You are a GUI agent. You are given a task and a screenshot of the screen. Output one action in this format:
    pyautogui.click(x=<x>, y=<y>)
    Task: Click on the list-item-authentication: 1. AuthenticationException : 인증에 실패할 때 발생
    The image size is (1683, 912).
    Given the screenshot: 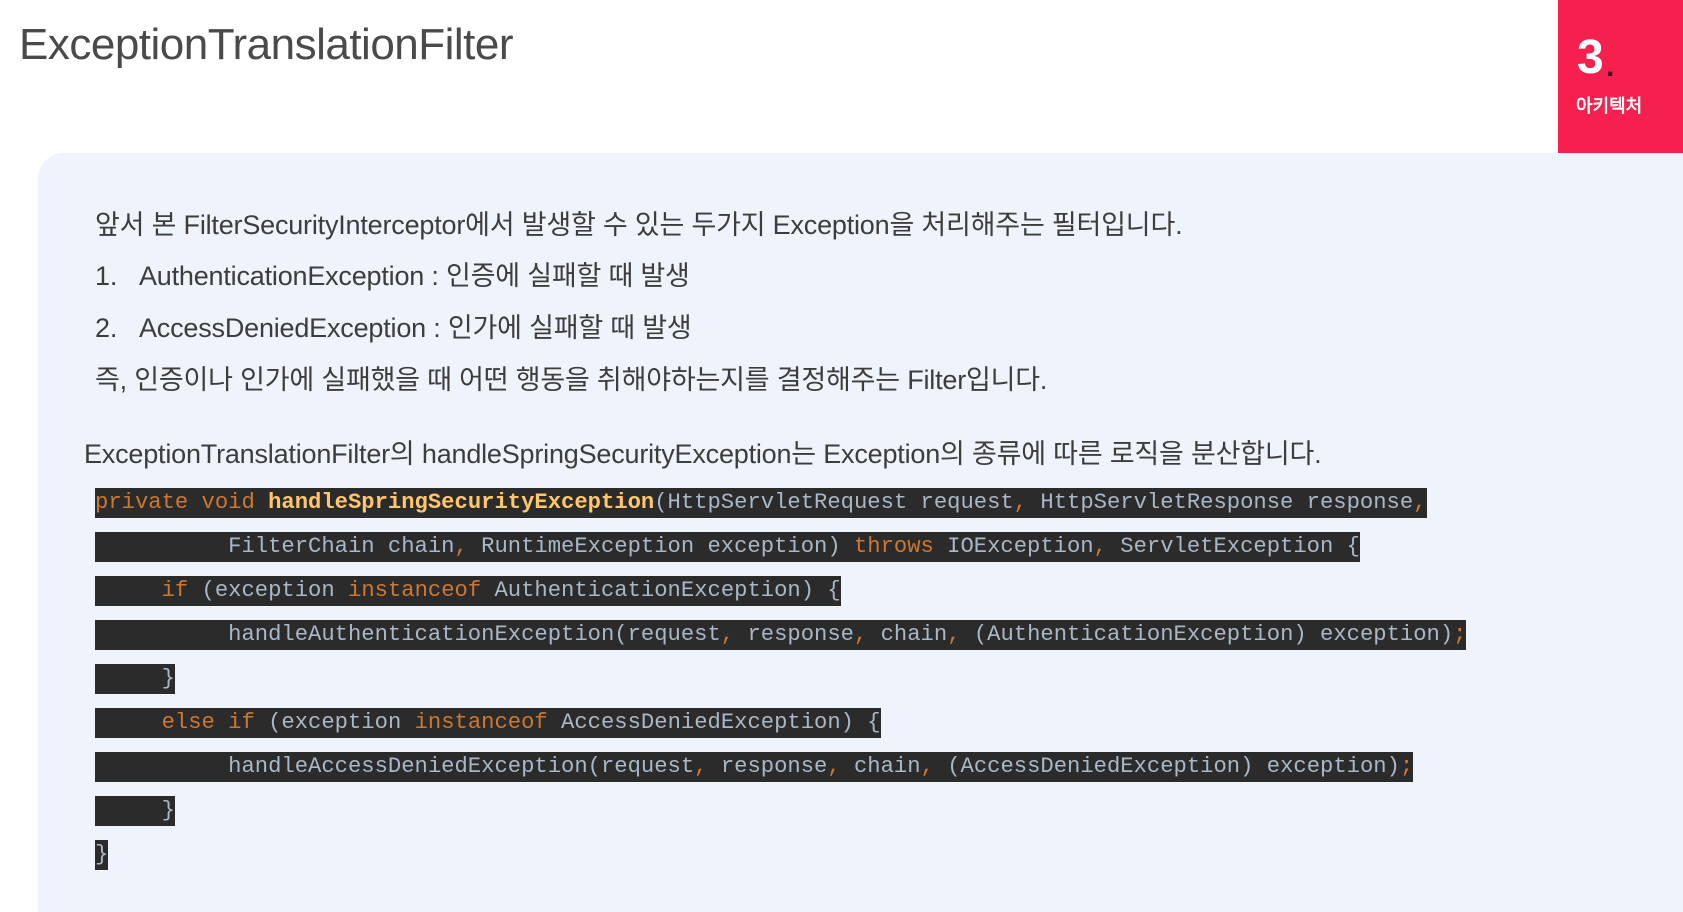 What is the action you would take?
    pyautogui.click(x=392, y=273)
    